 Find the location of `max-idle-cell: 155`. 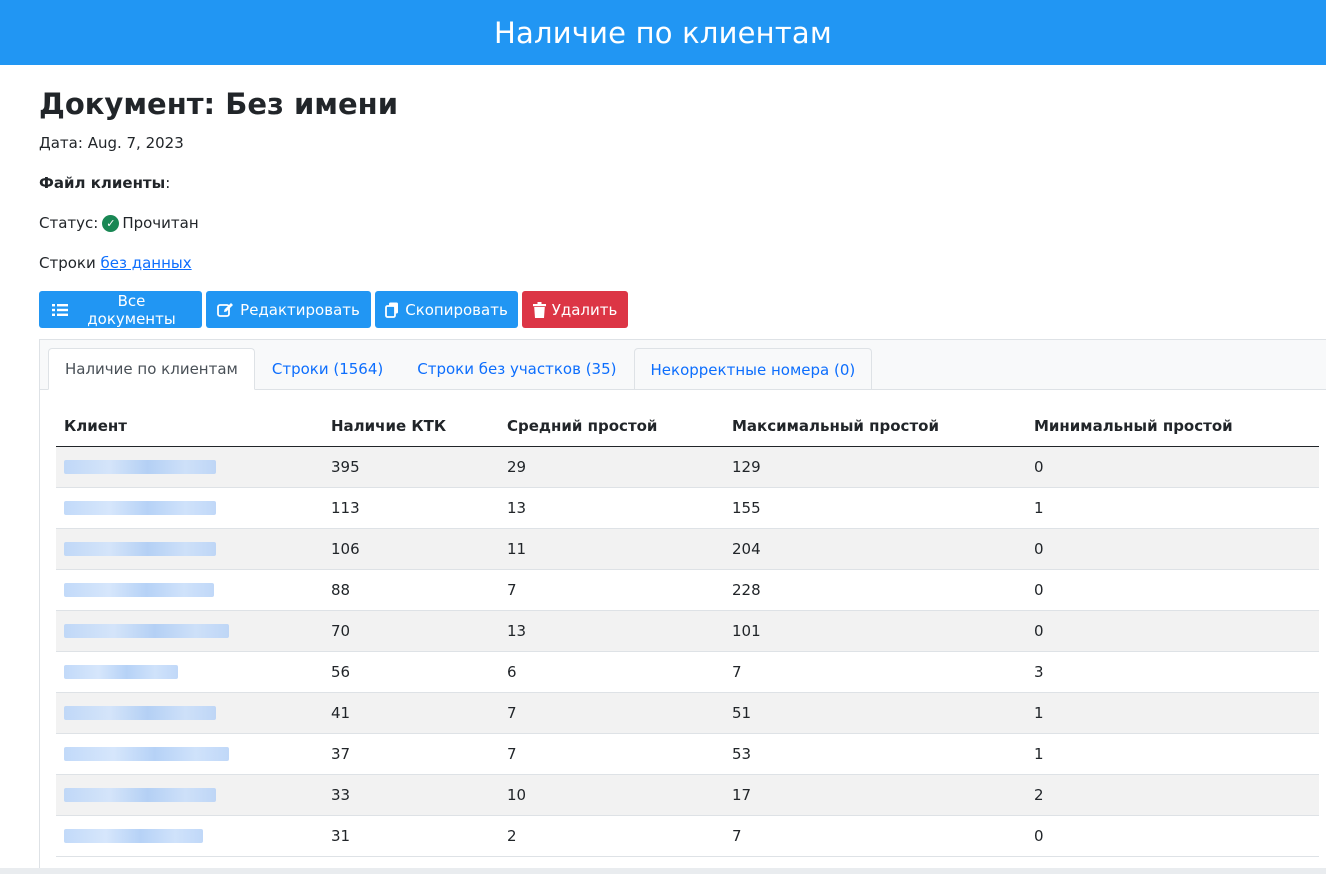

max-idle-cell: 155 is located at coordinates (875, 508).